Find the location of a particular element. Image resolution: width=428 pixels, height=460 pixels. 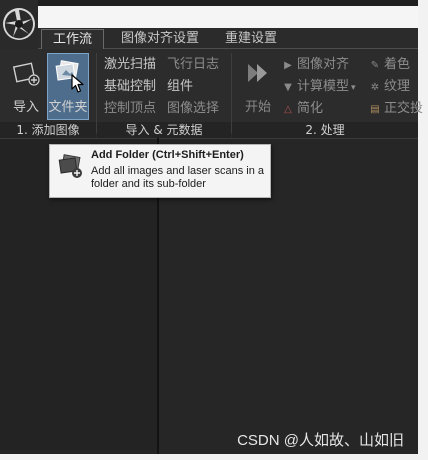

tab-alignment-settings: 图像对齐设置 is located at coordinates (160, 39).